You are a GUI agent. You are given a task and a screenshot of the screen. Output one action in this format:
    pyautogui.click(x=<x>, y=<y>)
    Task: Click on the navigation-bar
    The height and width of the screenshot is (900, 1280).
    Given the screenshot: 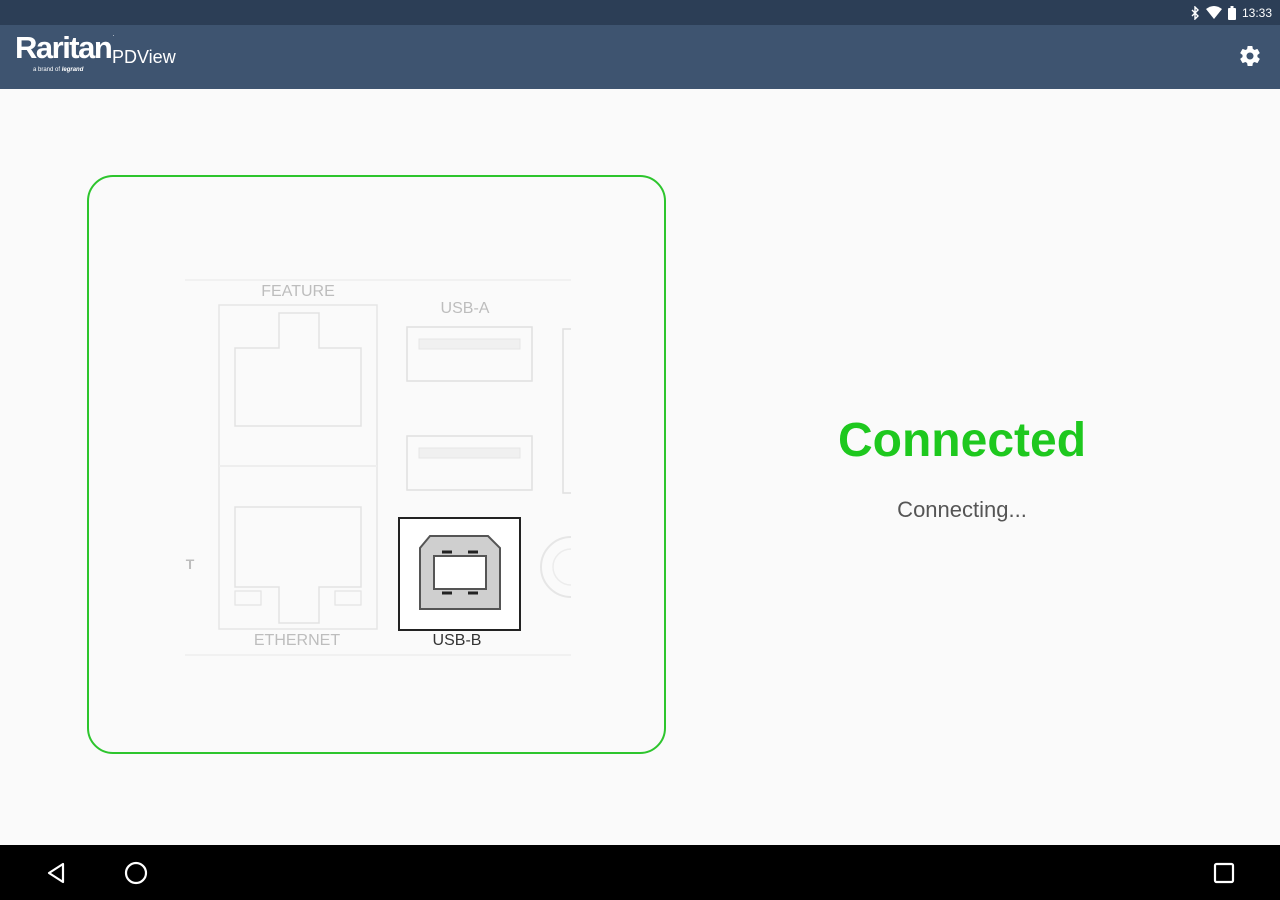 What is the action you would take?
    pyautogui.click(x=640, y=872)
    